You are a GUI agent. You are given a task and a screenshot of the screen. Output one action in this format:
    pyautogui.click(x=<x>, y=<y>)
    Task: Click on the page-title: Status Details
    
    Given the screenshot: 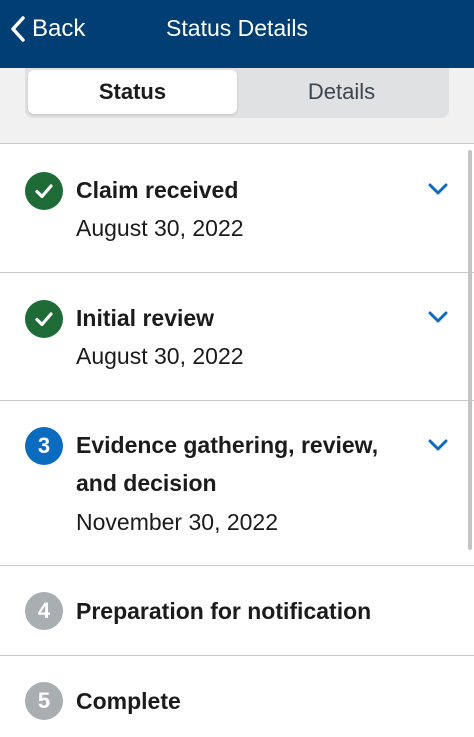 What is the action you would take?
    pyautogui.click(x=237, y=28)
    